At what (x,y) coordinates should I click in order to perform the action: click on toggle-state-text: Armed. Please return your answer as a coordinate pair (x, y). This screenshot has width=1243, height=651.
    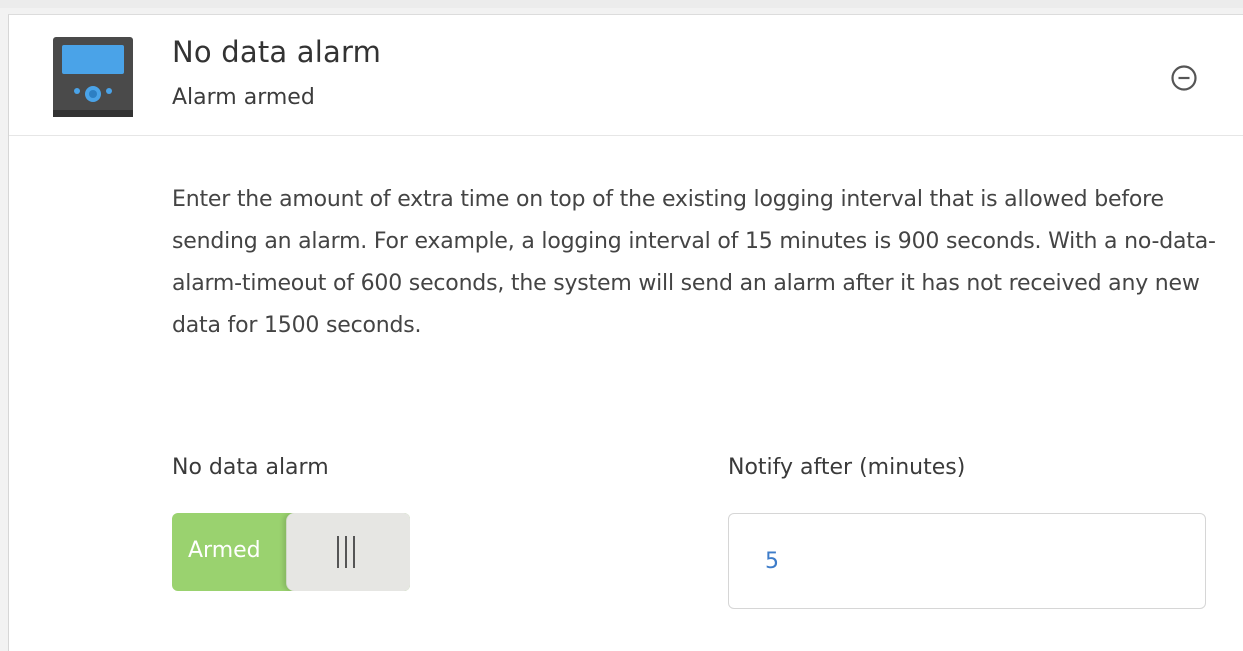
    Looking at the image, I should click on (224, 550).